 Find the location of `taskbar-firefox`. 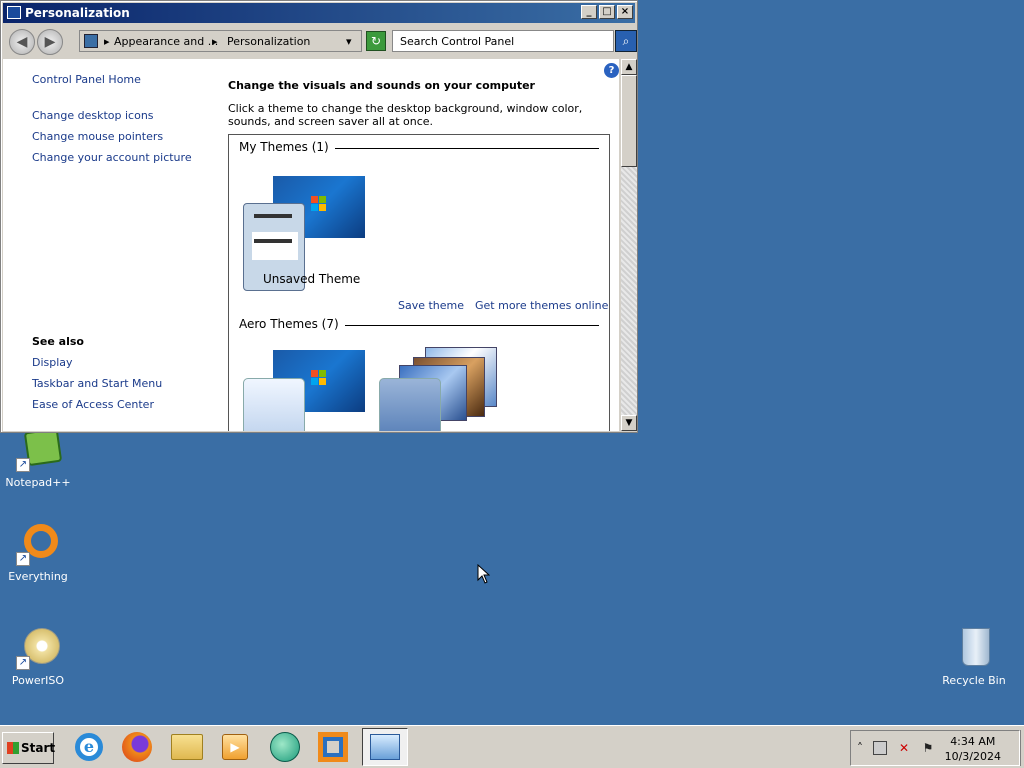

taskbar-firefox is located at coordinates (137, 747).